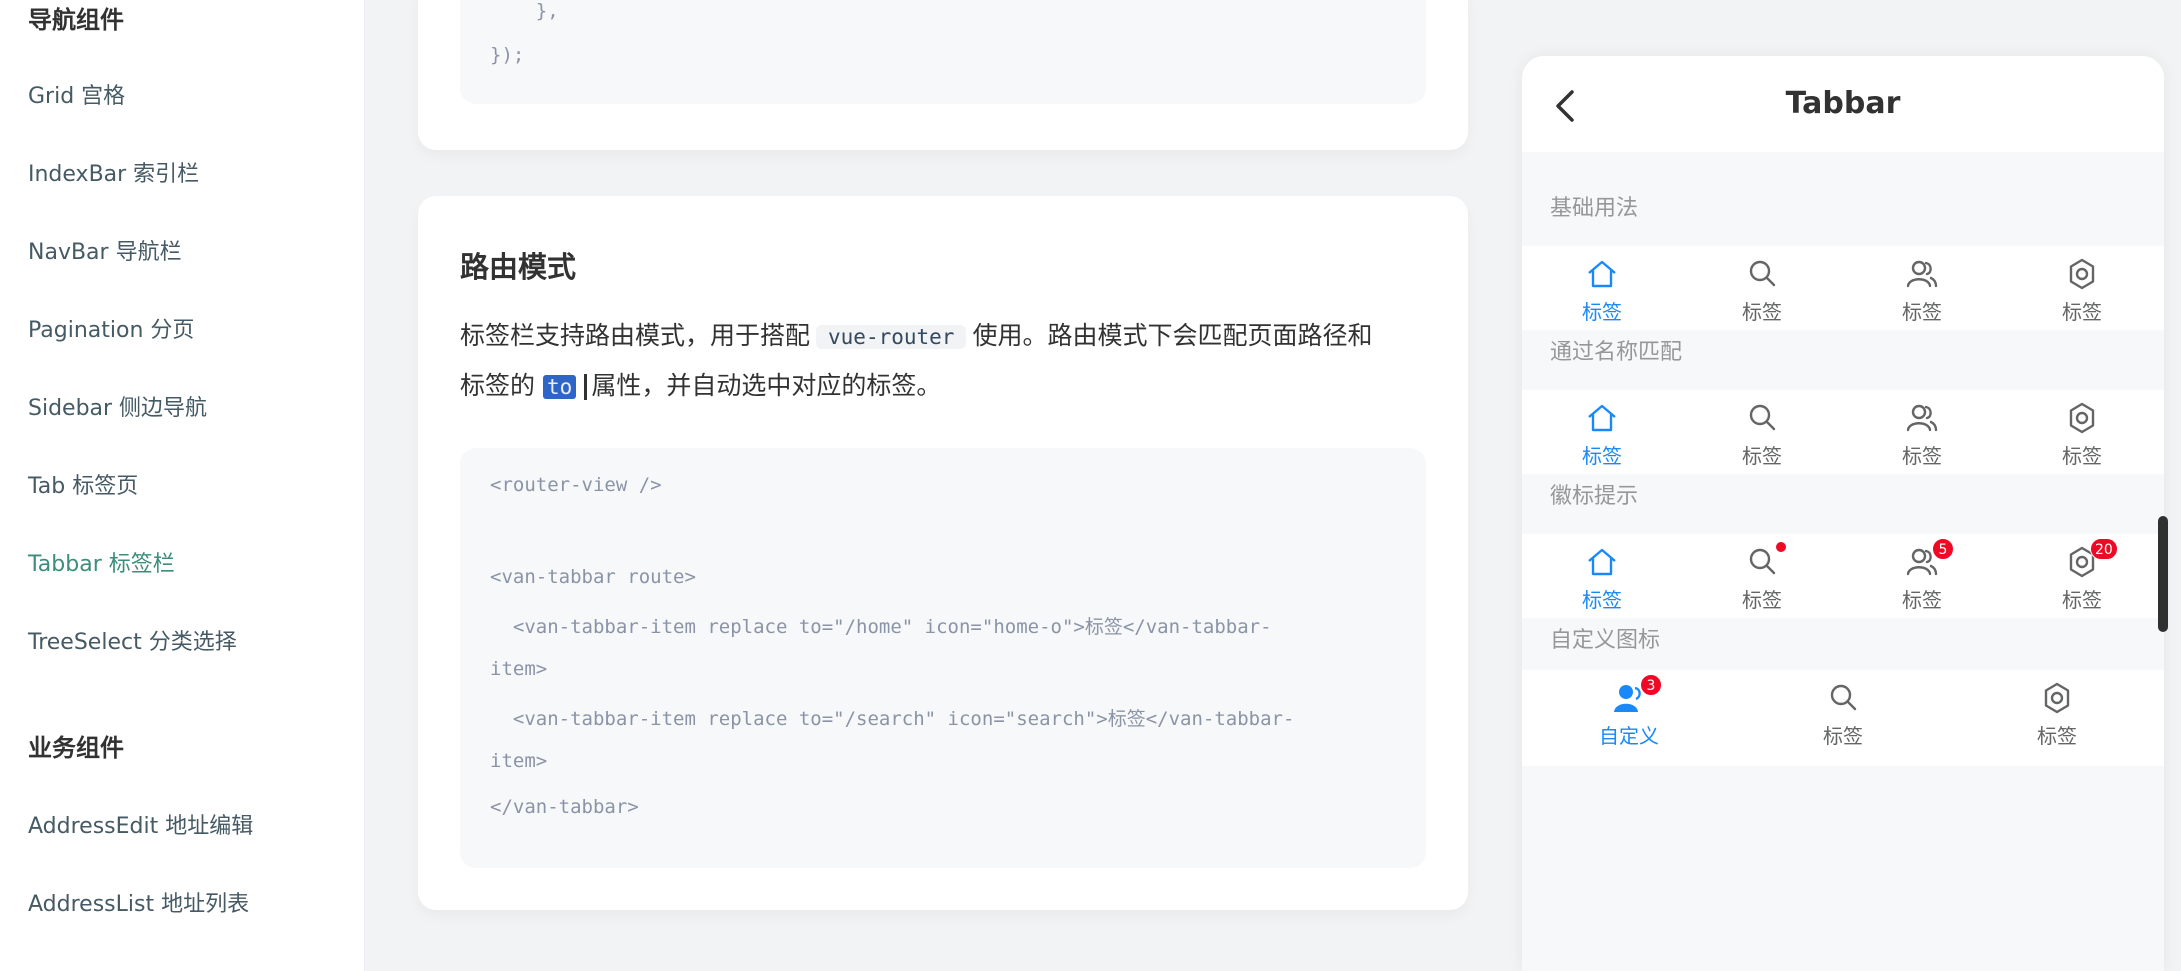 This screenshot has width=2181, height=971. Describe the element at coordinates (593, 577) in the screenshot. I see `code-line: <van-tabbar route>` at that location.